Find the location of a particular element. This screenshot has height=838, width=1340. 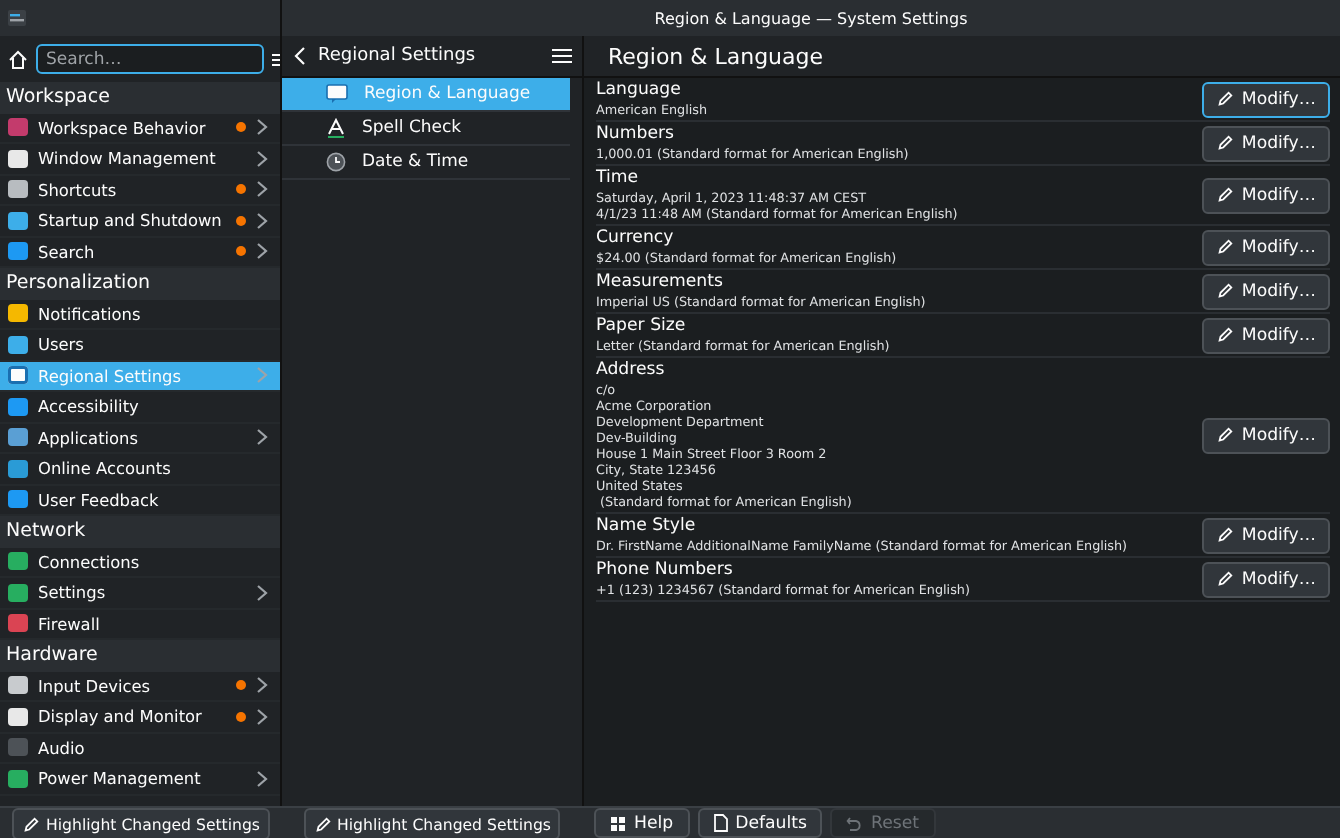

speech-bubble-icon is located at coordinates (337, 94).